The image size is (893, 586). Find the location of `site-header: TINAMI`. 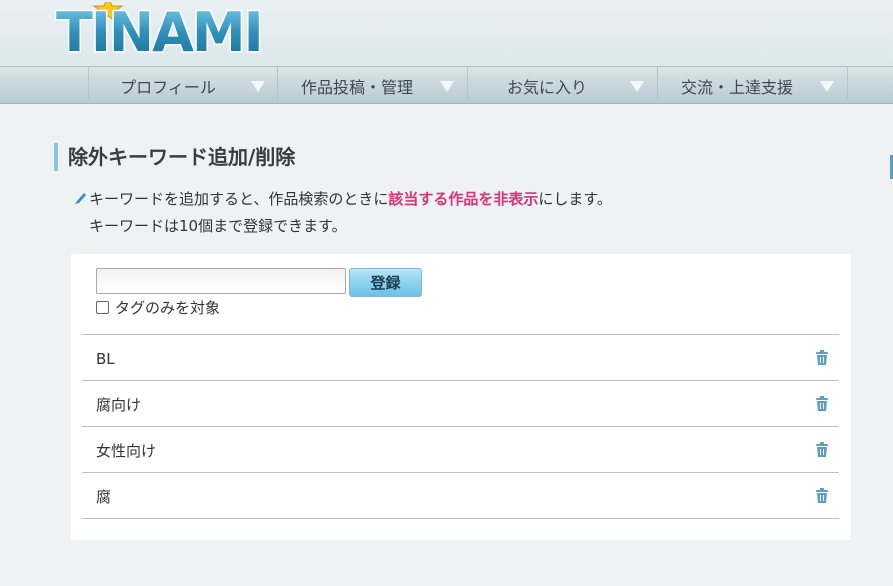

site-header: TINAMI is located at coordinates (446, 33).